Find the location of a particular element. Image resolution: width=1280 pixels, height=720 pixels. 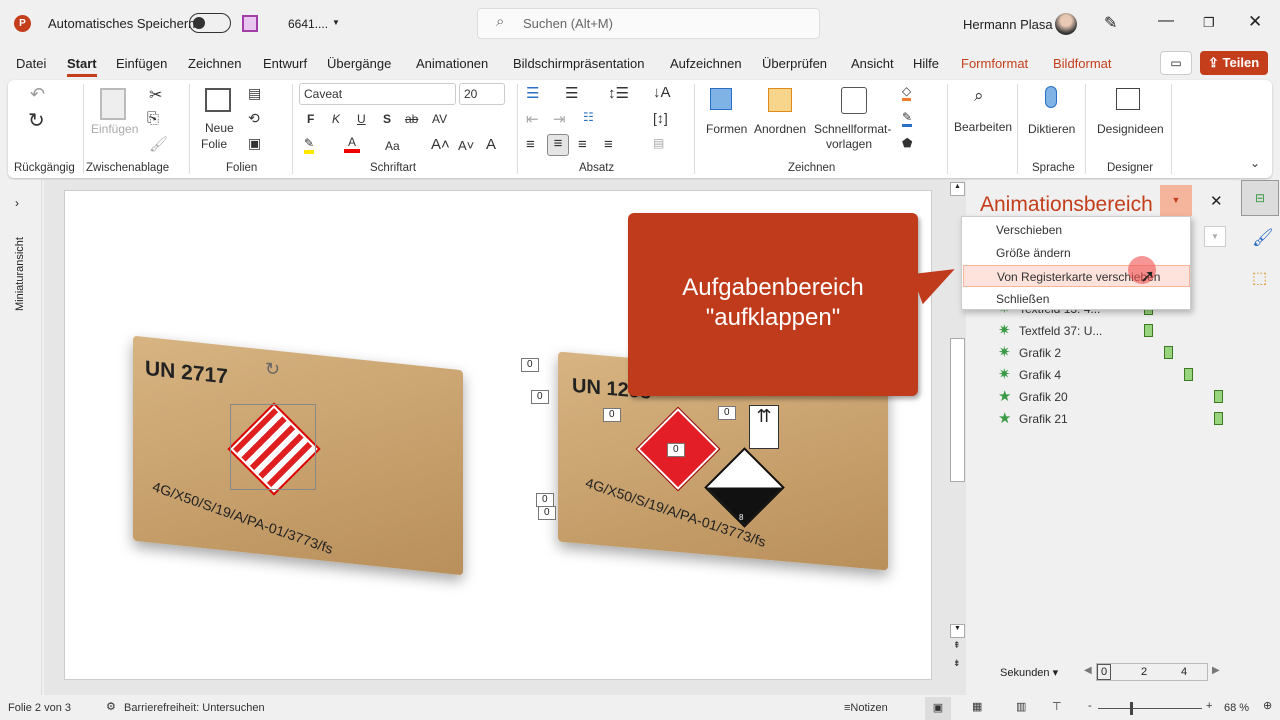

bold-button: F is located at coordinates (310, 119).